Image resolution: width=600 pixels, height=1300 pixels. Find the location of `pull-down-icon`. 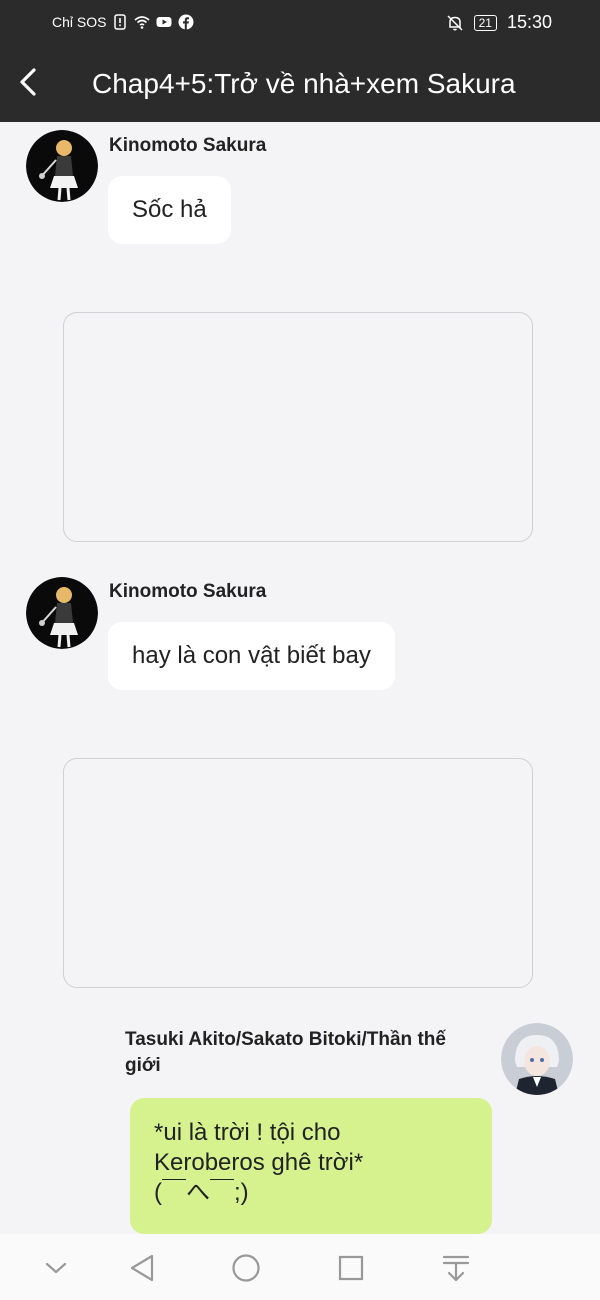

pull-down-icon is located at coordinates (456, 1268).